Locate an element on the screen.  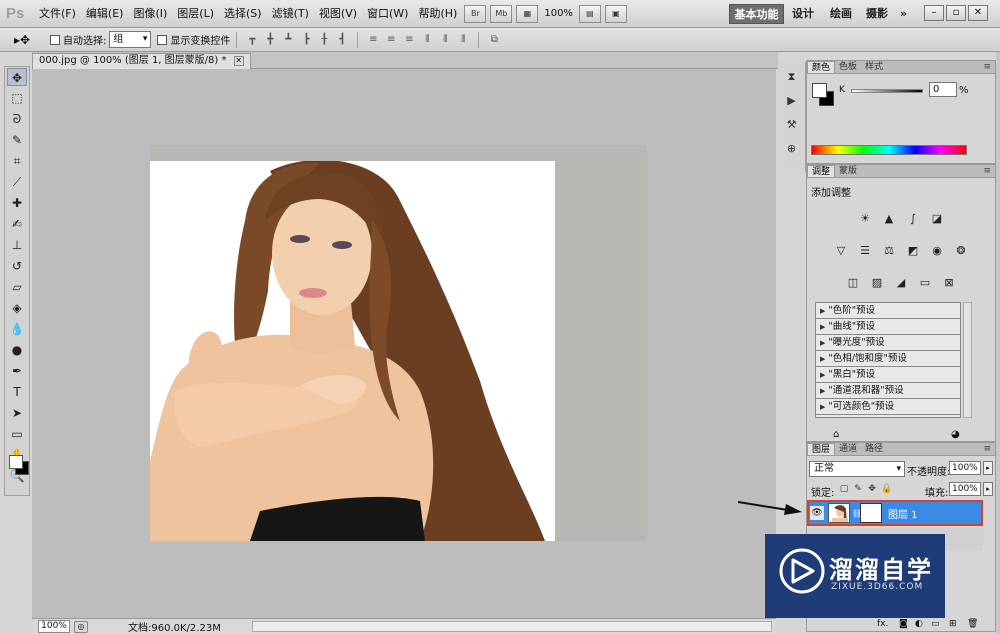
pen-tool-icon: ✒ is located at coordinates (17, 371).